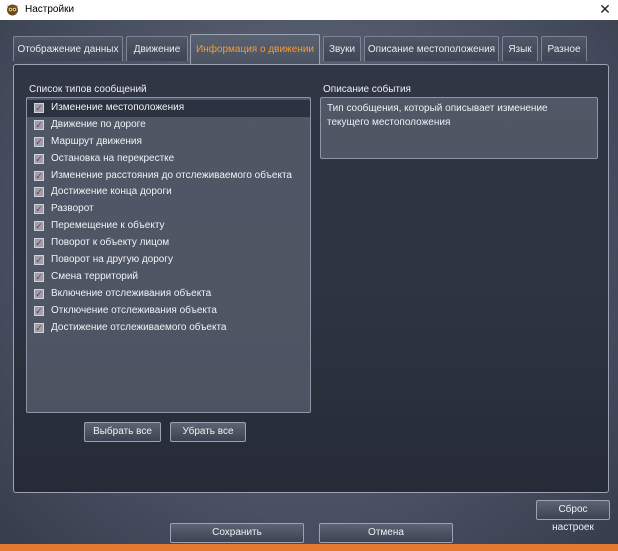 The image size is (618, 551). I want to click on select-all-button: Выбрать все, so click(122, 432).